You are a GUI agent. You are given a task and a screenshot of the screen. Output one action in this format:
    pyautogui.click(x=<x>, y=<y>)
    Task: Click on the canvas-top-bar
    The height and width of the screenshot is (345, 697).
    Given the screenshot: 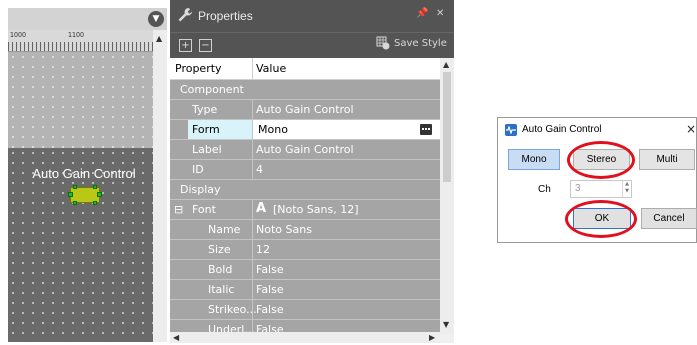 What is the action you would take?
    pyautogui.click(x=87, y=19)
    